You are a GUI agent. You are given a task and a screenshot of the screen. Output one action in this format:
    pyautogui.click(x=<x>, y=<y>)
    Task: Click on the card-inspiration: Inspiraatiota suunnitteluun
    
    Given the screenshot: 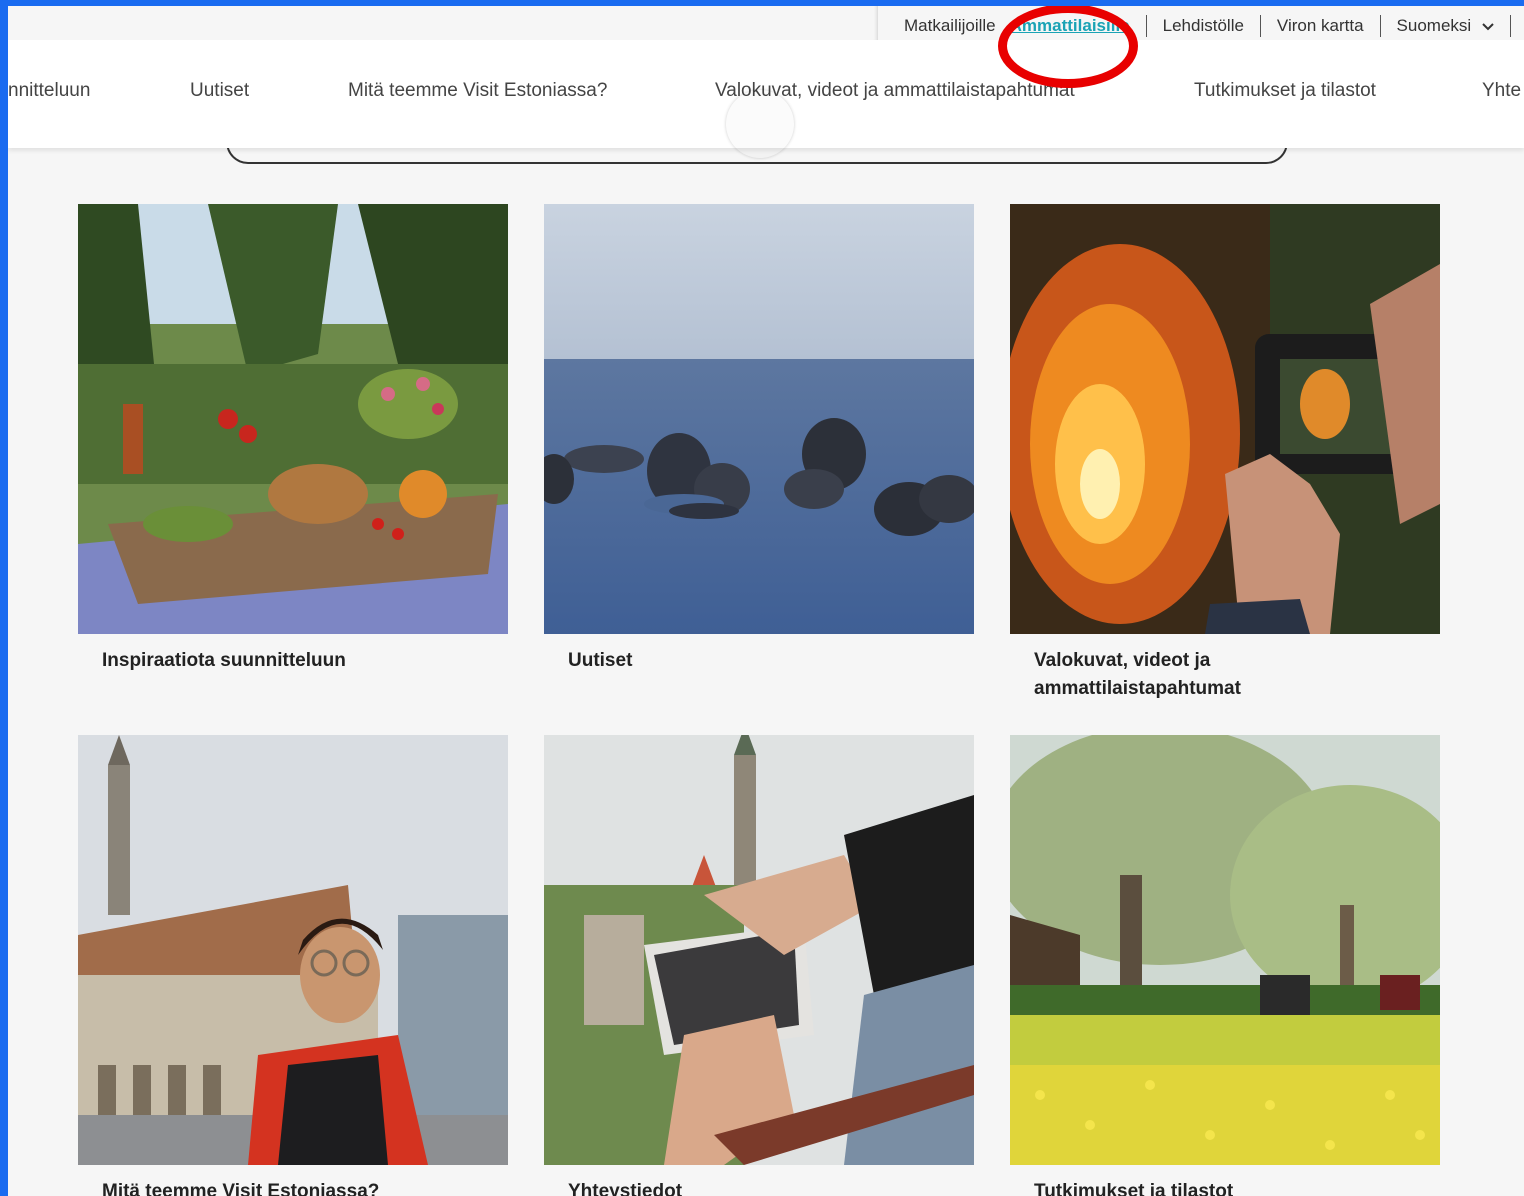 What is the action you would take?
    pyautogui.click(x=293, y=439)
    